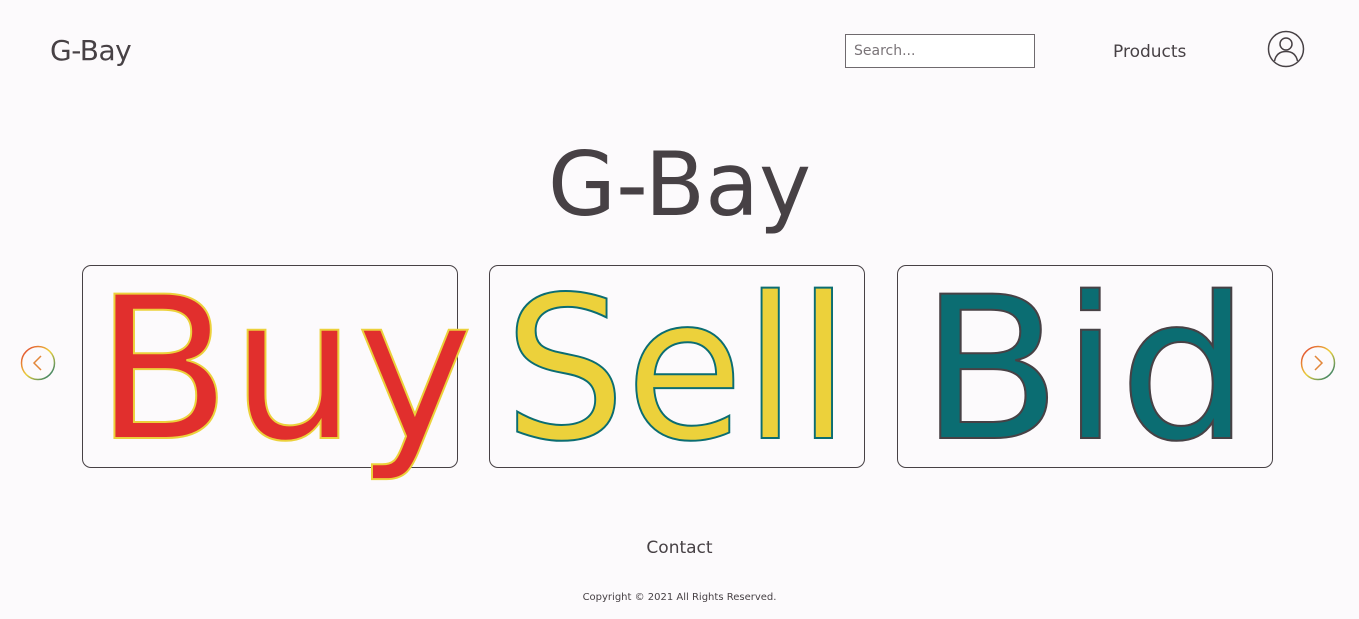  I want to click on carousel-prev-button, so click(38, 363).